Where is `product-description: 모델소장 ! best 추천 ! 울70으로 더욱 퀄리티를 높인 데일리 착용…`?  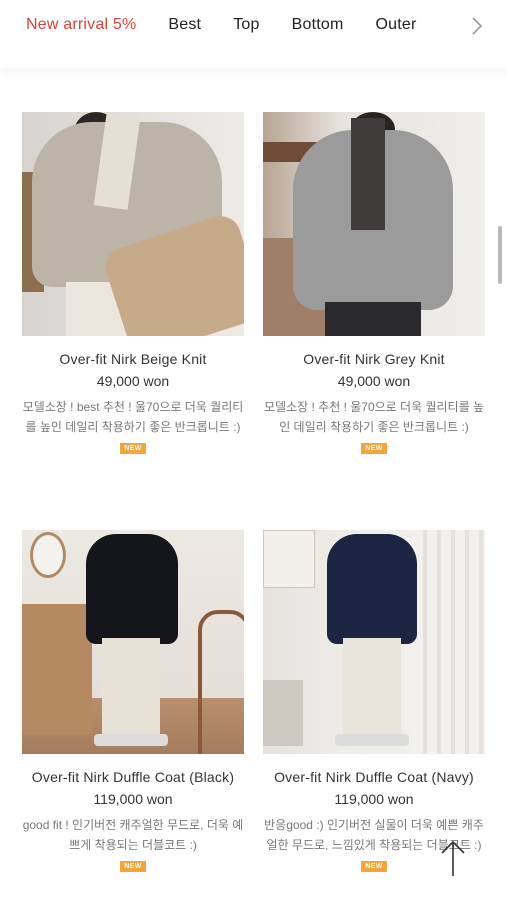
product-description: 모델소장 ! best 추천 ! 울70으로 더욱 퀄리티를 높인 데일리 착용… is located at coordinates (133, 417).